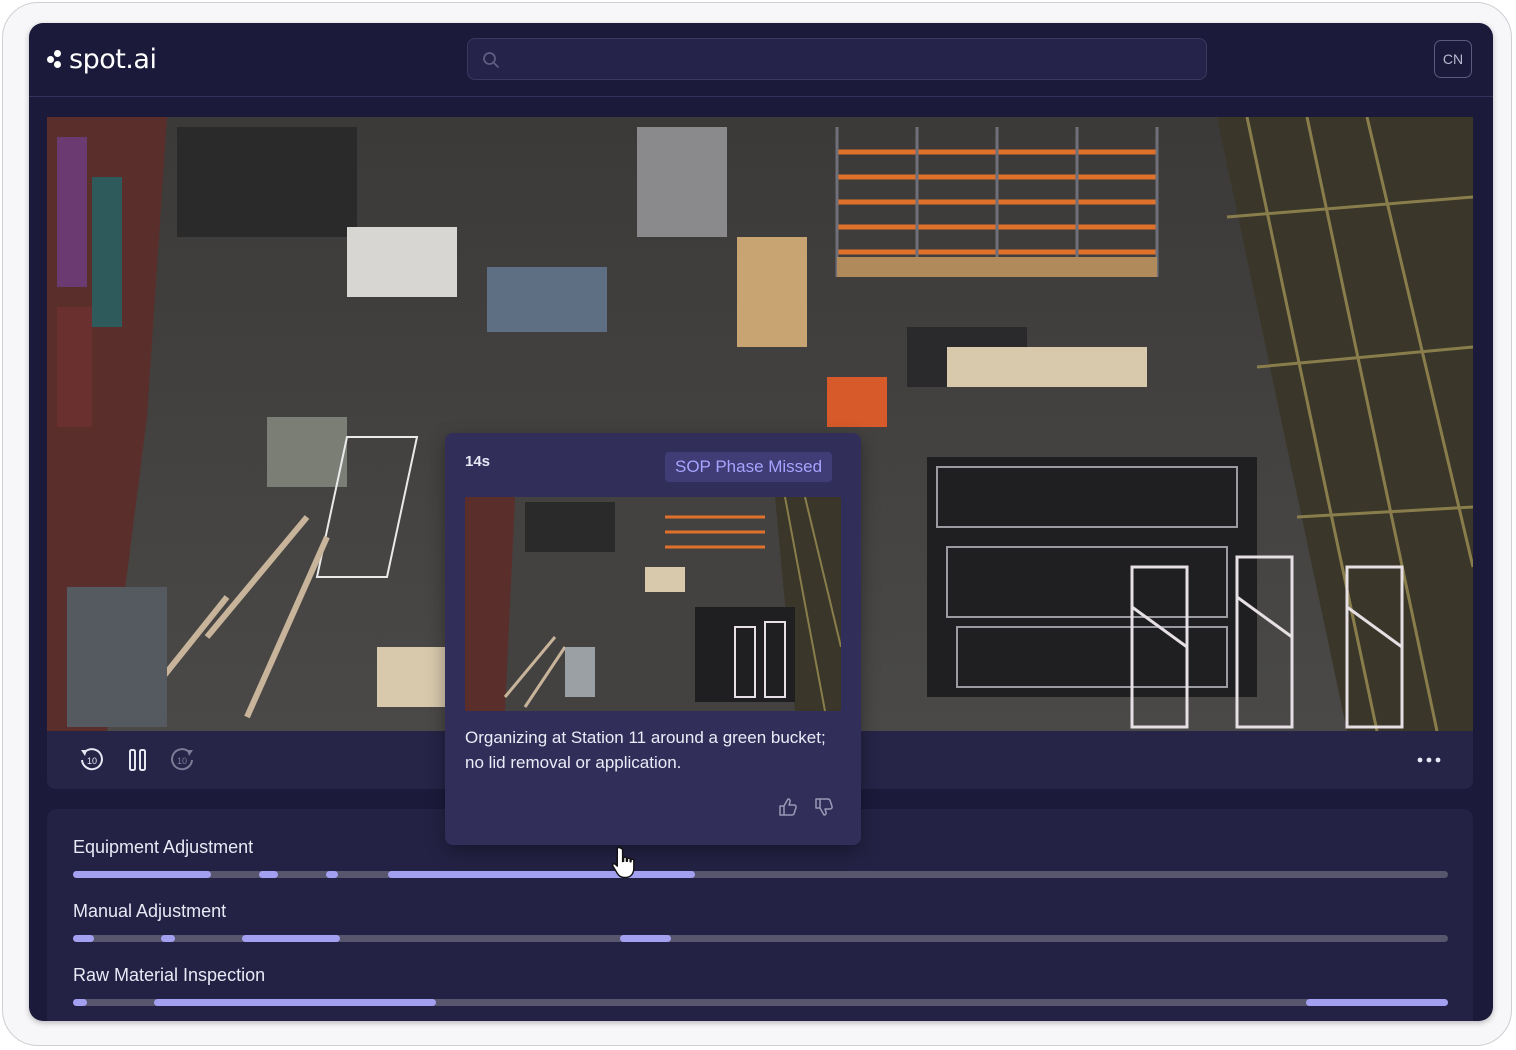 The width and height of the screenshot is (1516, 1050). What do you see at coordinates (478, 461) in the screenshot?
I see `event-time: 14s` at bounding box center [478, 461].